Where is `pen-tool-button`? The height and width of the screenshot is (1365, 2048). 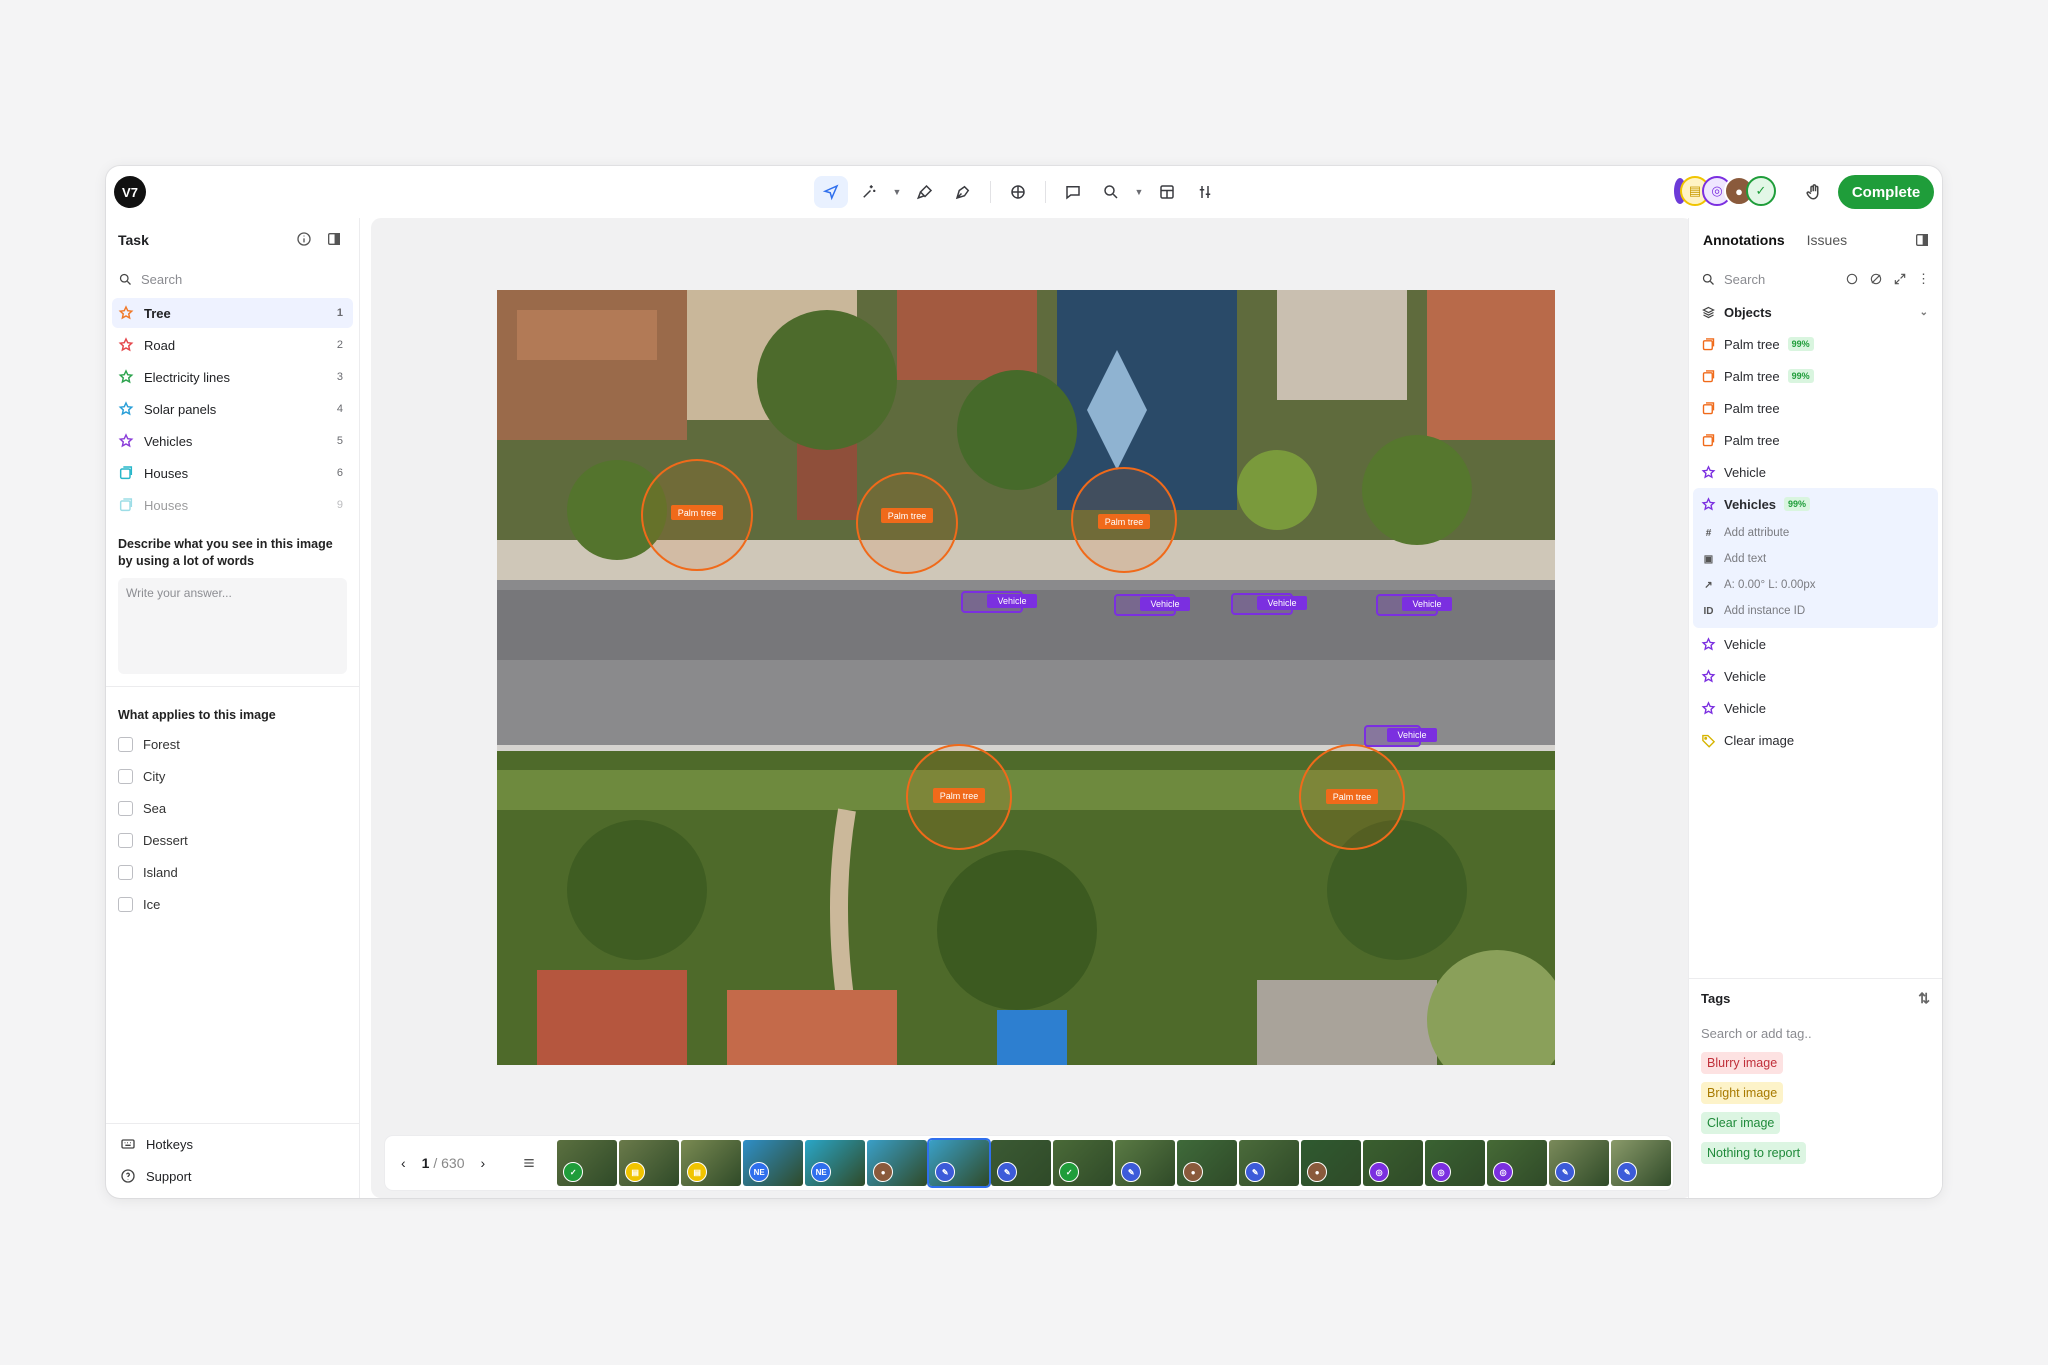
pen-tool-button is located at coordinates (963, 192).